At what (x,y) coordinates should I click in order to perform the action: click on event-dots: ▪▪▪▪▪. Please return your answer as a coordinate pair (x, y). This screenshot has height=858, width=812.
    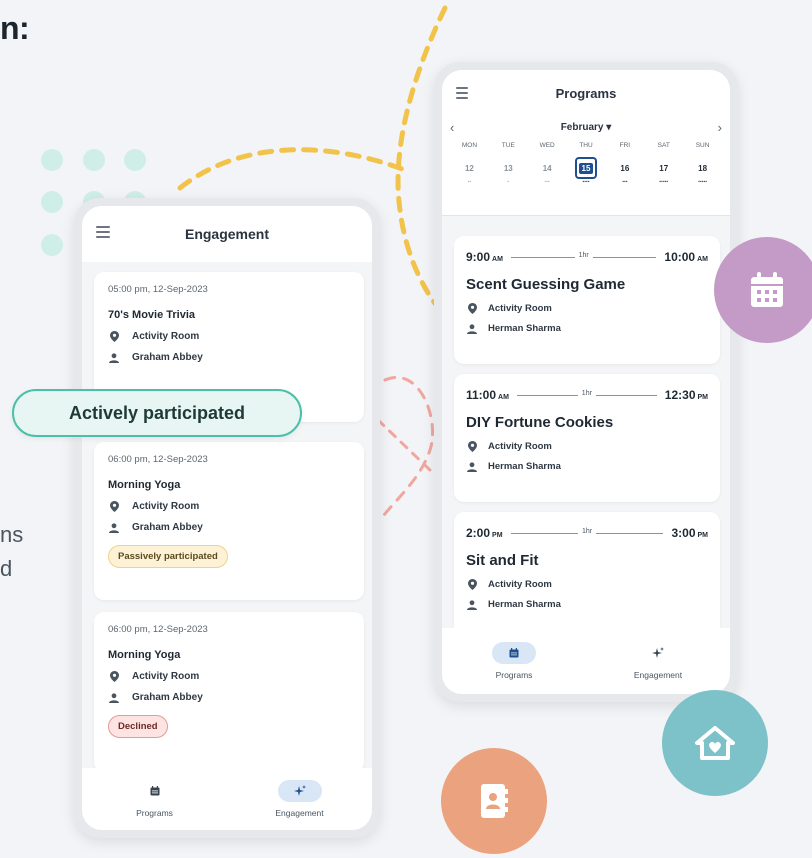
    Looking at the image, I should click on (664, 182).